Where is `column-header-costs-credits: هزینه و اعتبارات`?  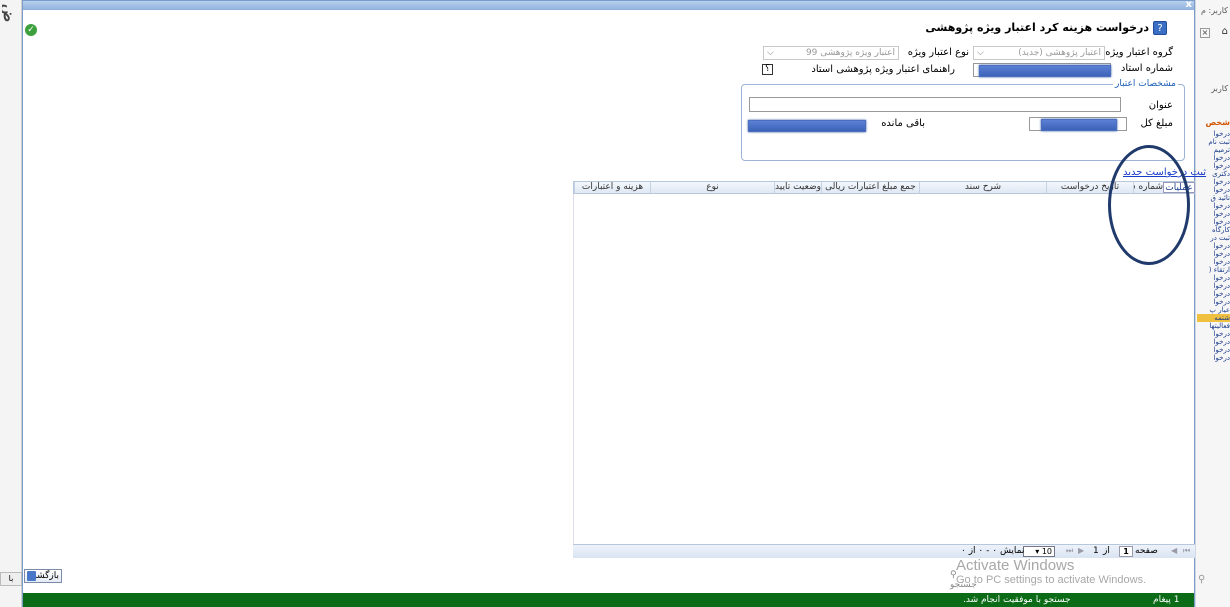
column-header-costs-credits: هزینه و اعتبارات is located at coordinates (612, 187).